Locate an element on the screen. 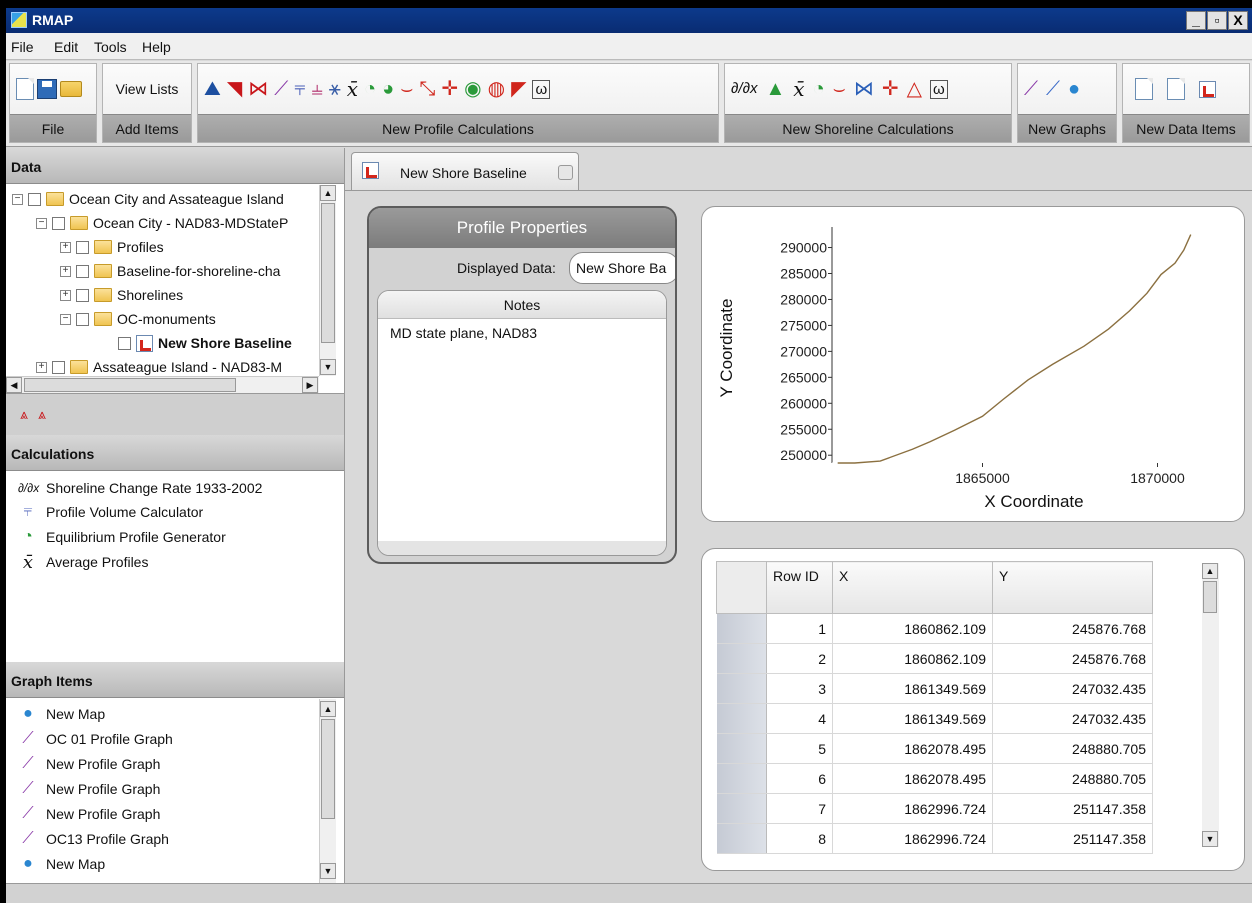 The height and width of the screenshot is (903, 1252). calc-item-shoreline-change-rate: ∂/∂x Shoreline Change Rate 1933-2002 is located at coordinates (140, 488).